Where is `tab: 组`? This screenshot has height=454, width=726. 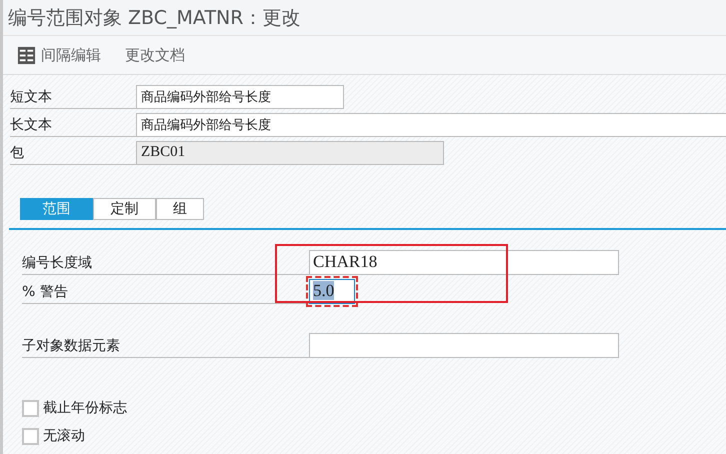
tab: 组 is located at coordinates (180, 209).